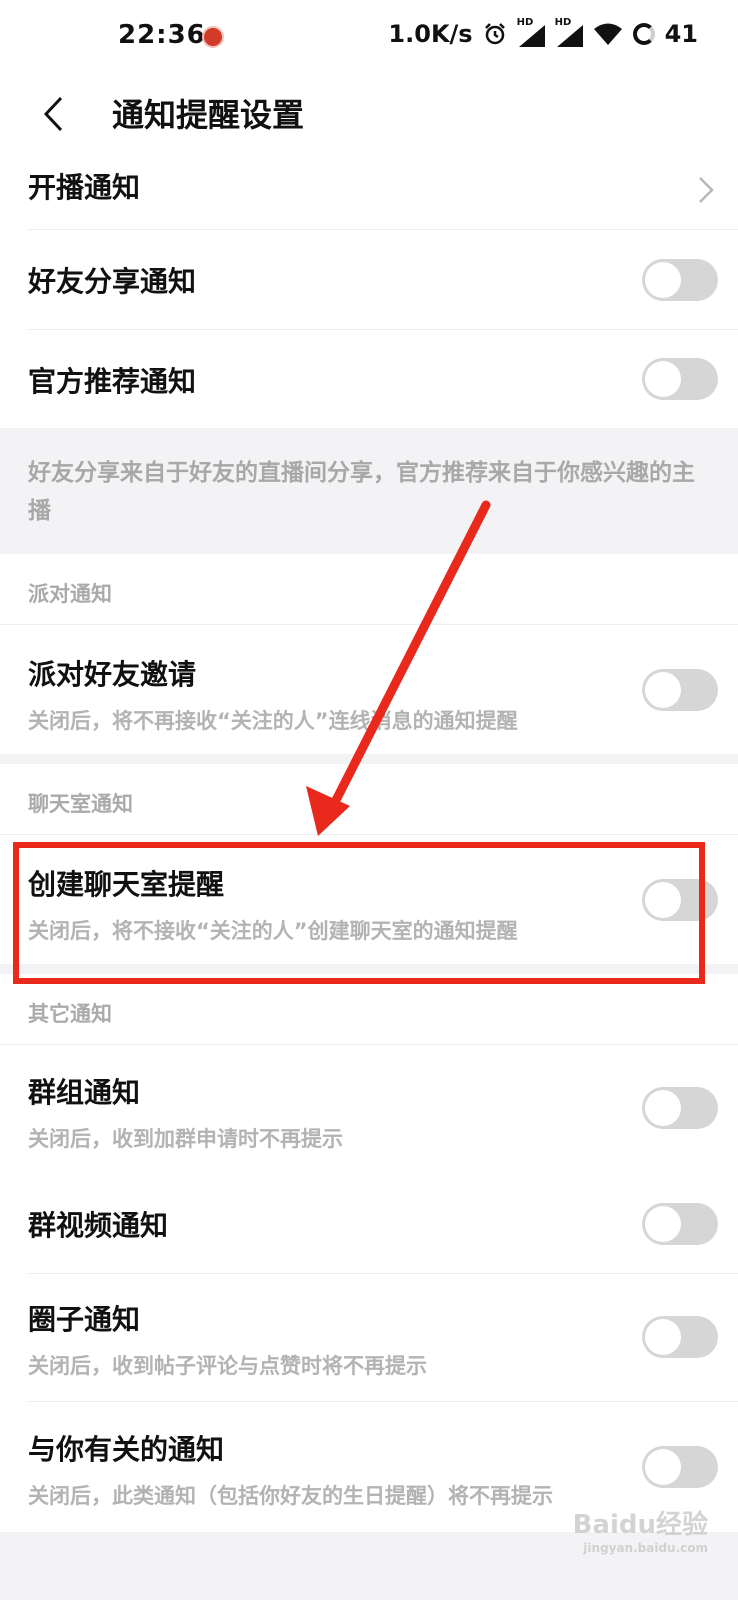 This screenshot has width=738, height=1600. I want to click on status-bar: 22:36 1.0K/s HD HD 41, so click(369, 39).